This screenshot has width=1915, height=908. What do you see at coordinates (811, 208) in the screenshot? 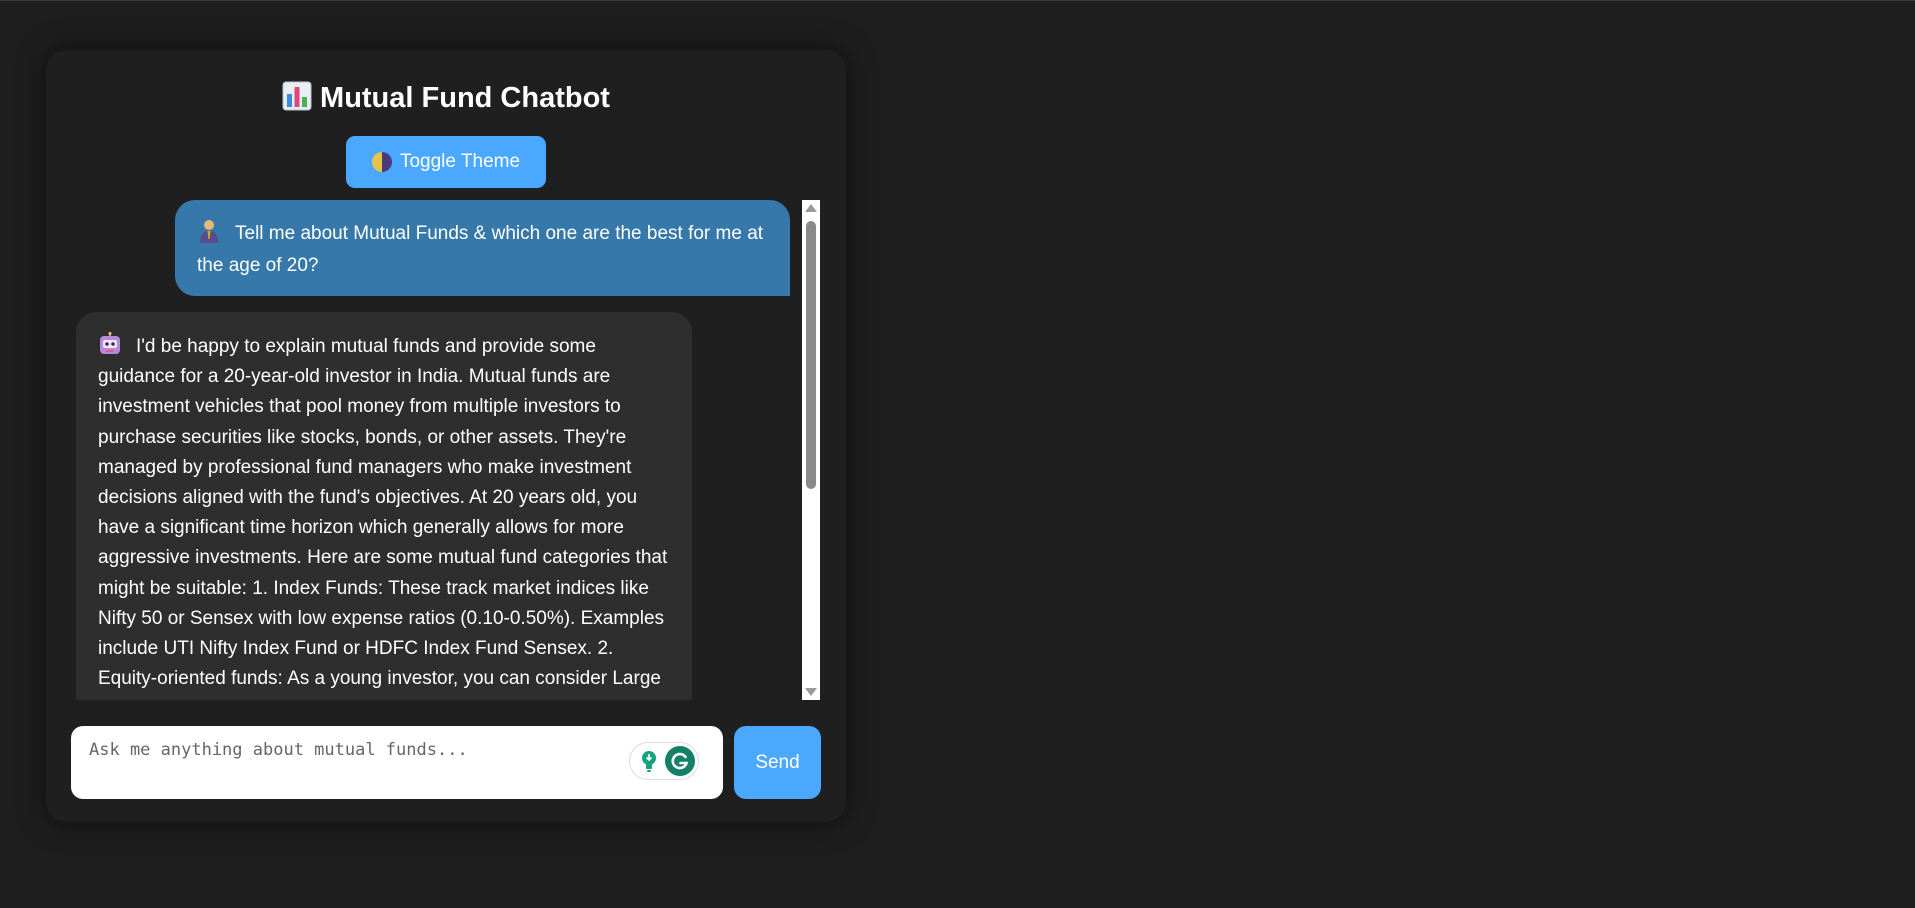
I see `scroll-up-arrow-icon` at bounding box center [811, 208].